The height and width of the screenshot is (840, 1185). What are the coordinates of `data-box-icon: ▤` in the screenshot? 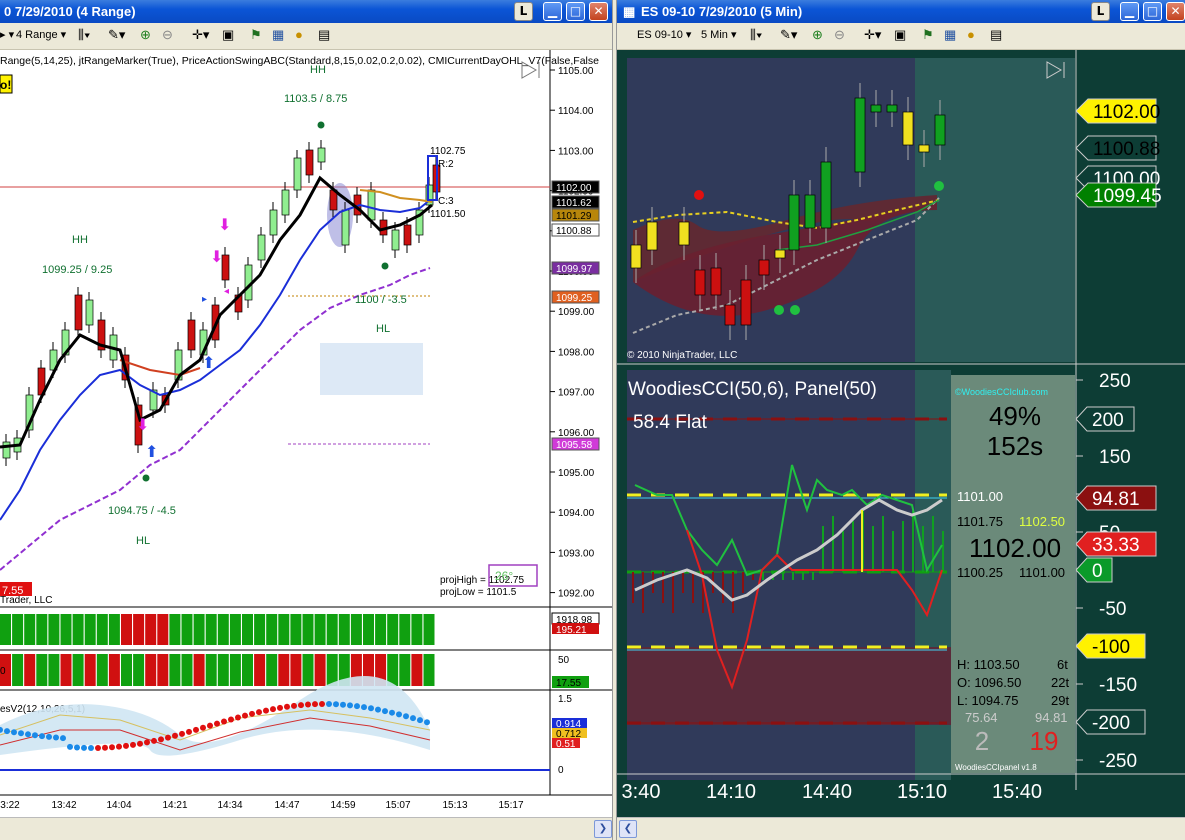 It's located at (324, 35).